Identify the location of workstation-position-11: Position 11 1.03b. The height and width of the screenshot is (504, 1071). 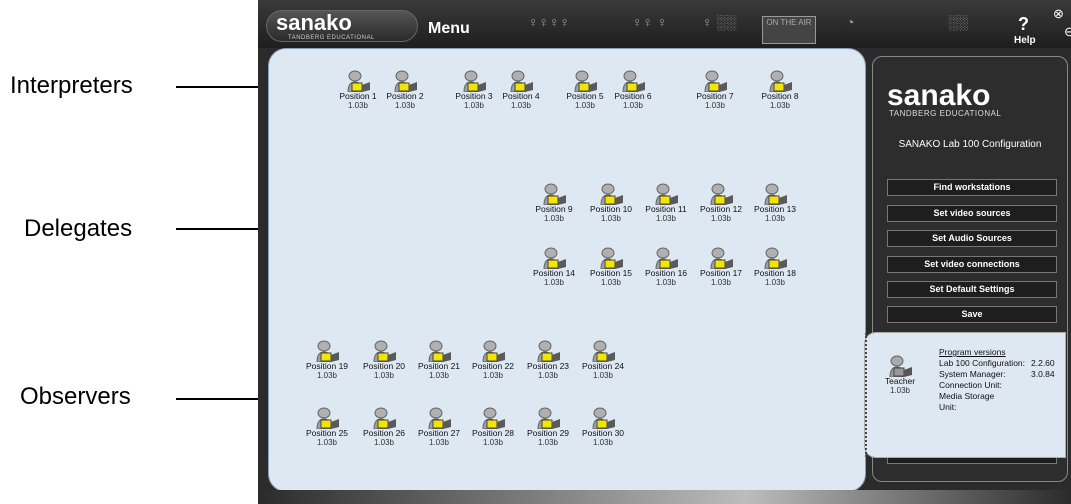
(666, 204).